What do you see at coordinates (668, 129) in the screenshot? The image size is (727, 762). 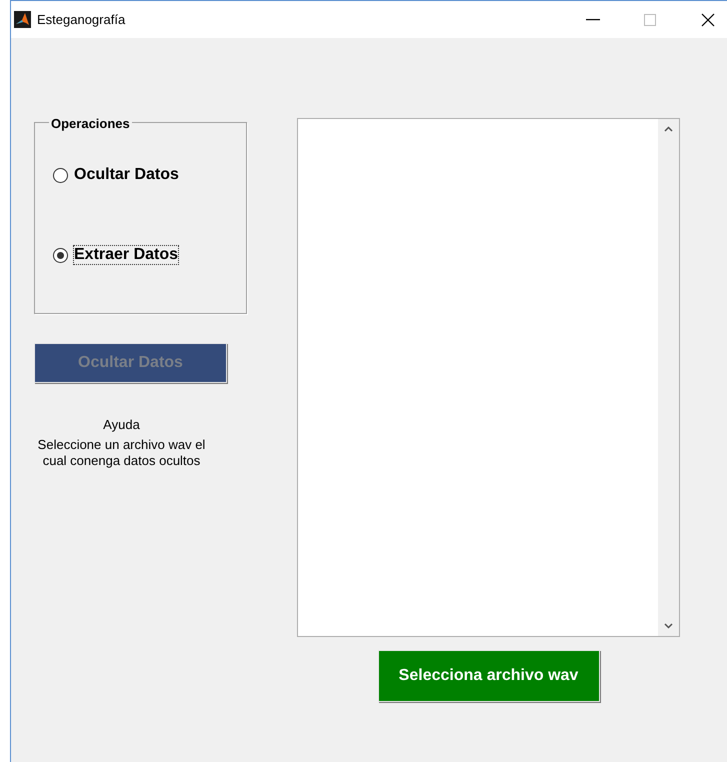 I see `scroll-up-icon` at bounding box center [668, 129].